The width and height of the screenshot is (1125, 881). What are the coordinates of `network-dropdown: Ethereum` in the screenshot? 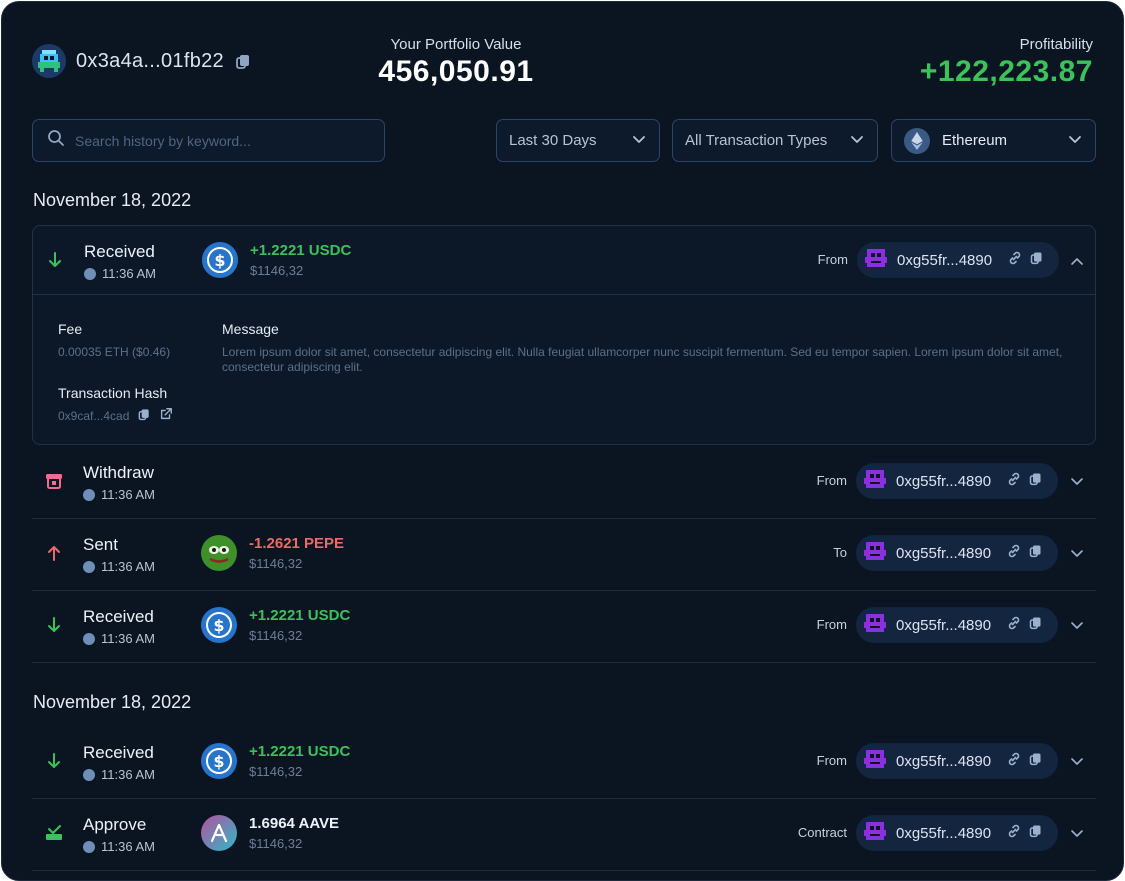 It's located at (993, 140).